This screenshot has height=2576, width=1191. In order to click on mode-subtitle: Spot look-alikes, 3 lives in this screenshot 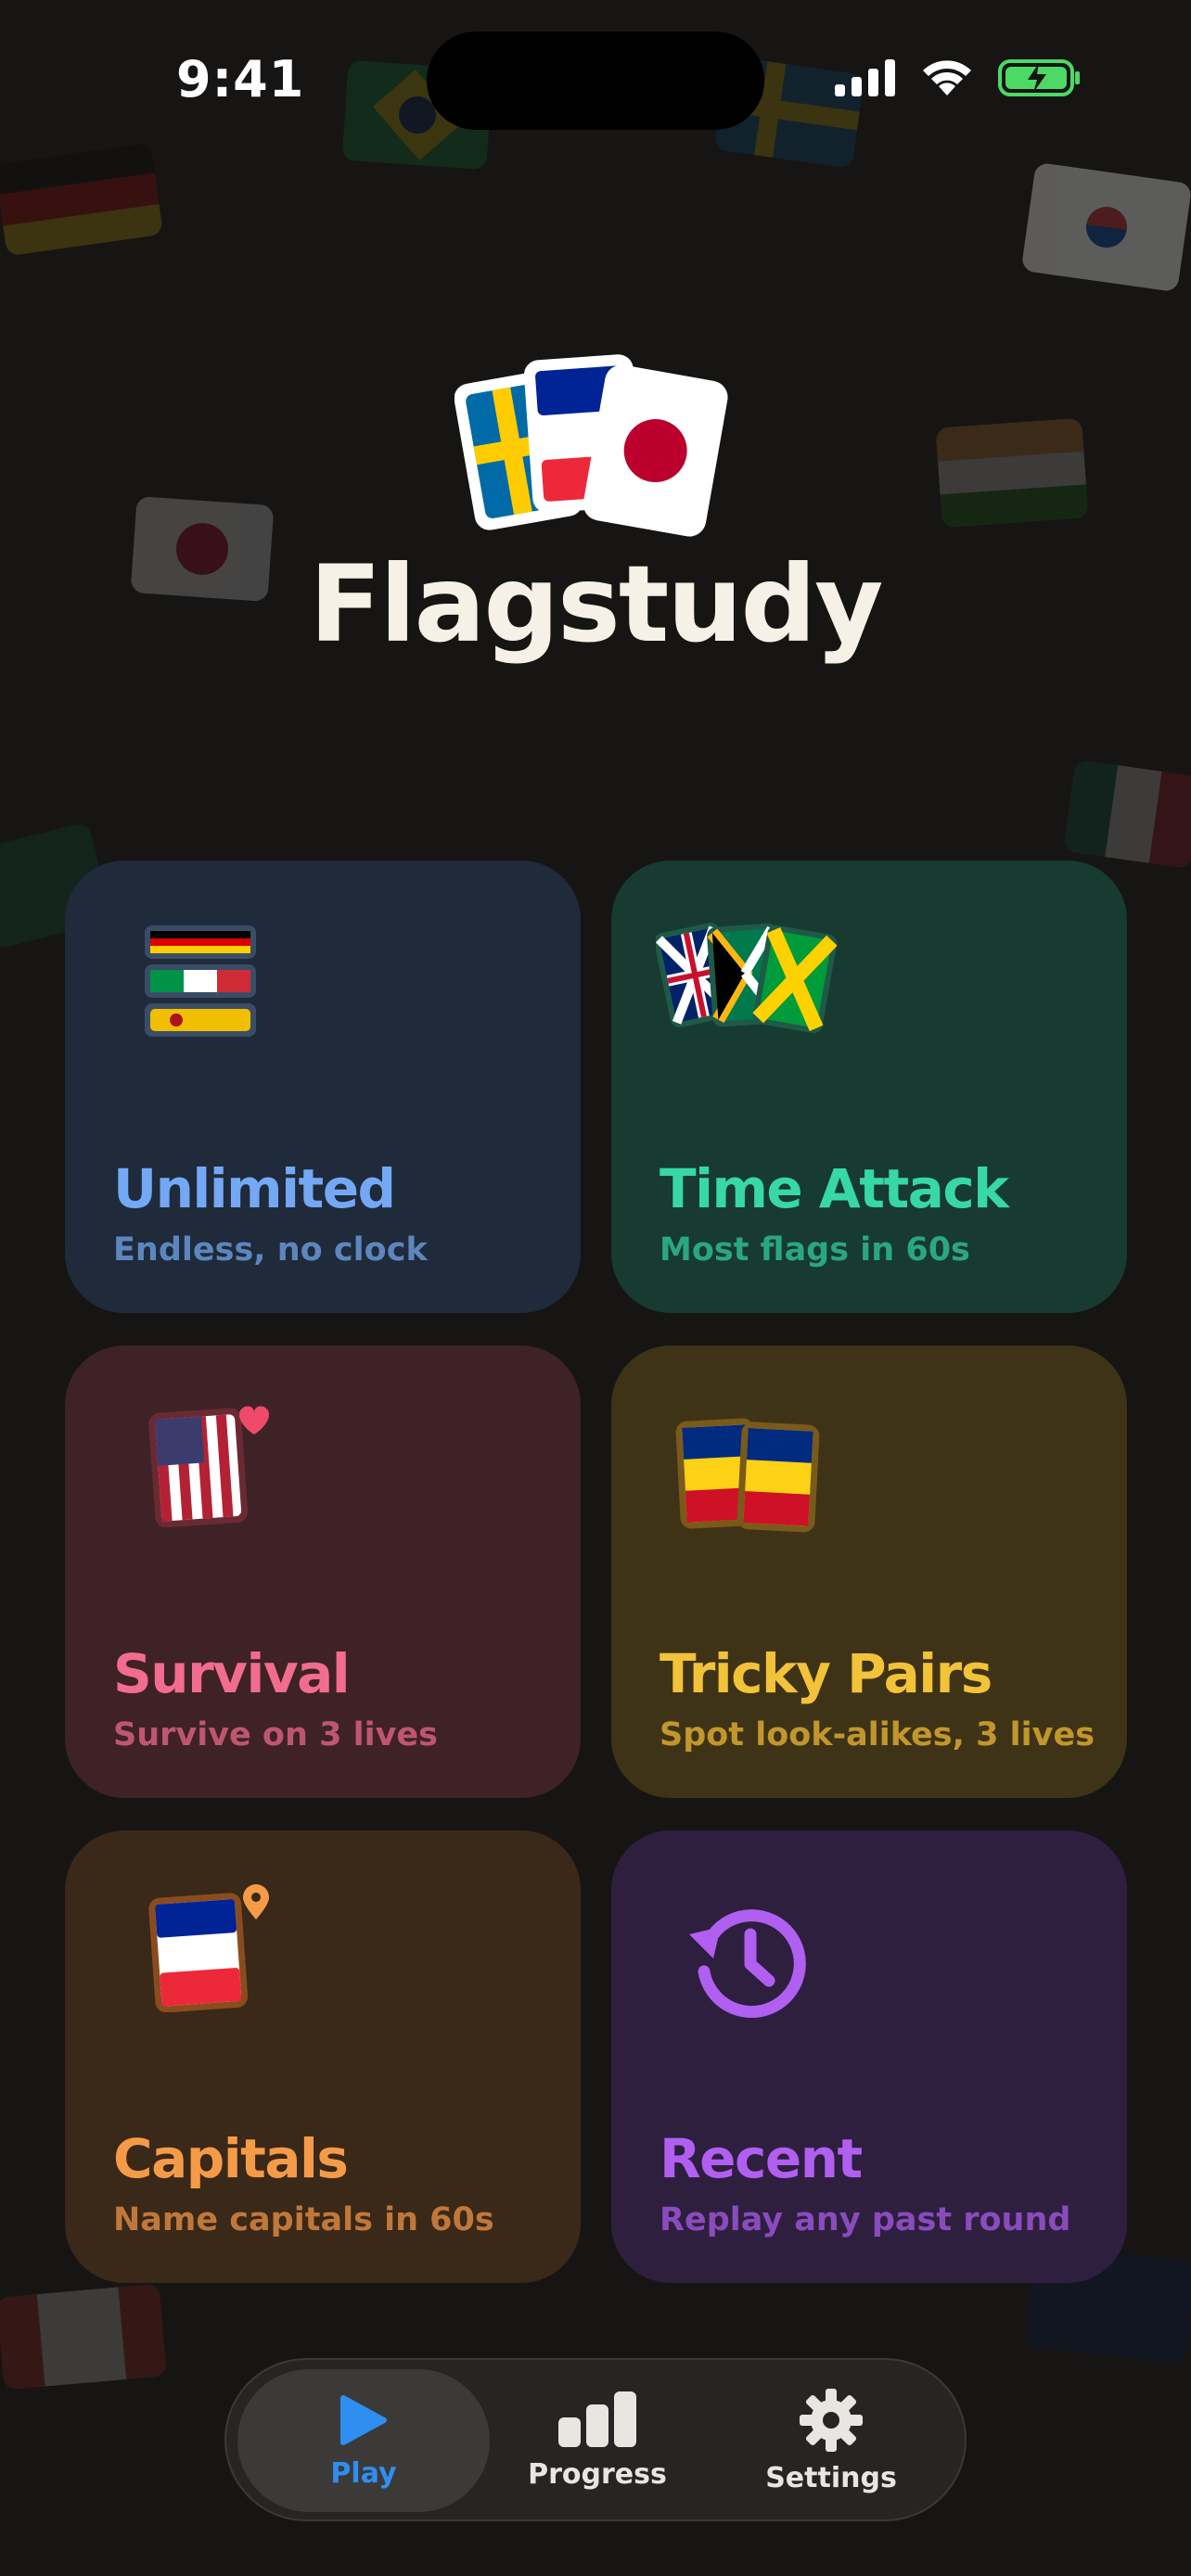, I will do `click(877, 1734)`.